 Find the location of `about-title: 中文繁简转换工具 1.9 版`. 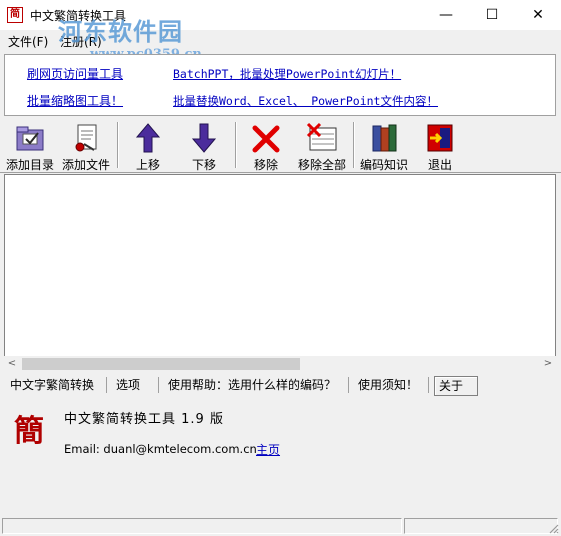

about-title: 中文繁简转换工具 1.9 版 is located at coordinates (144, 419).